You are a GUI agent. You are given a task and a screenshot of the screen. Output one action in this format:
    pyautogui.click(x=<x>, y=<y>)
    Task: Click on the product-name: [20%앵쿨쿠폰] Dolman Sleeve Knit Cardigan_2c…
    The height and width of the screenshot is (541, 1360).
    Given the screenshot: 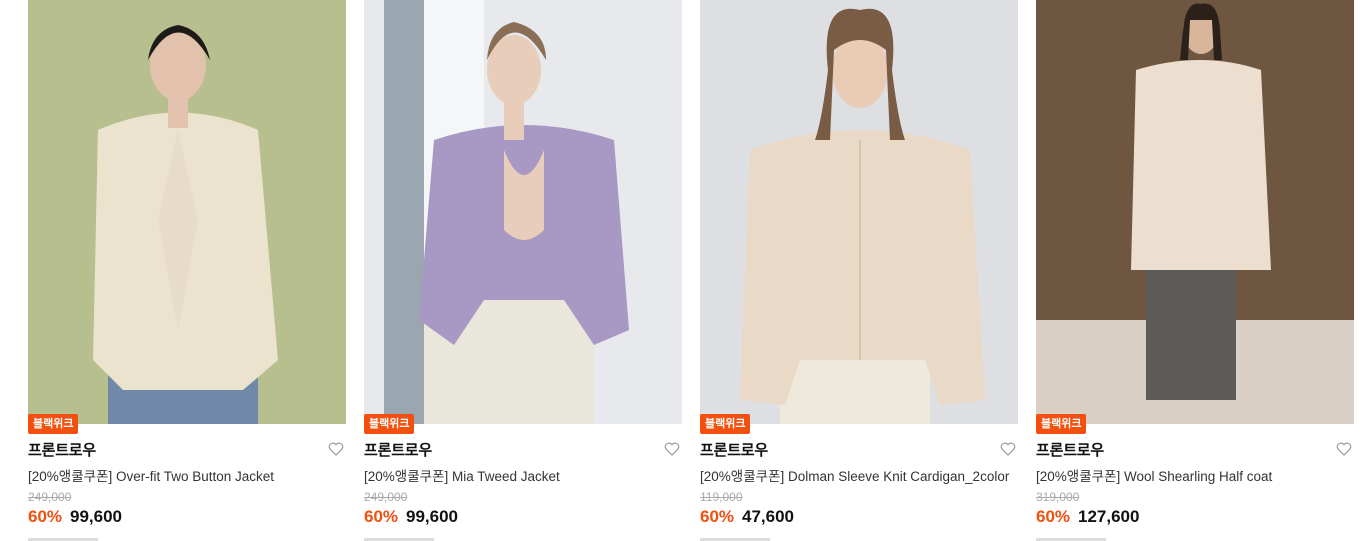 What is the action you would take?
    pyautogui.click(x=859, y=475)
    